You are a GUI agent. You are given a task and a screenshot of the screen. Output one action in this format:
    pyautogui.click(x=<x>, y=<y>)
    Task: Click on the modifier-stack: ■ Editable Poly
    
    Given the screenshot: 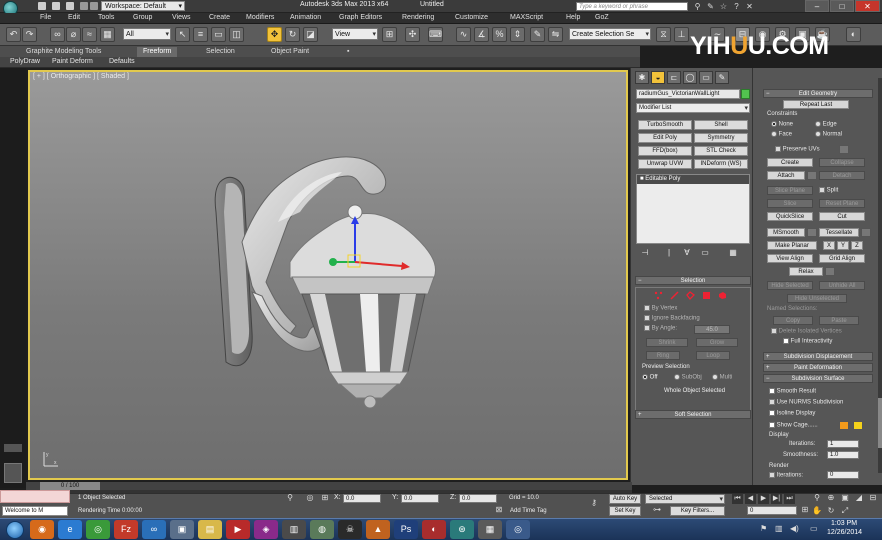 What is the action you would take?
    pyautogui.click(x=693, y=209)
    